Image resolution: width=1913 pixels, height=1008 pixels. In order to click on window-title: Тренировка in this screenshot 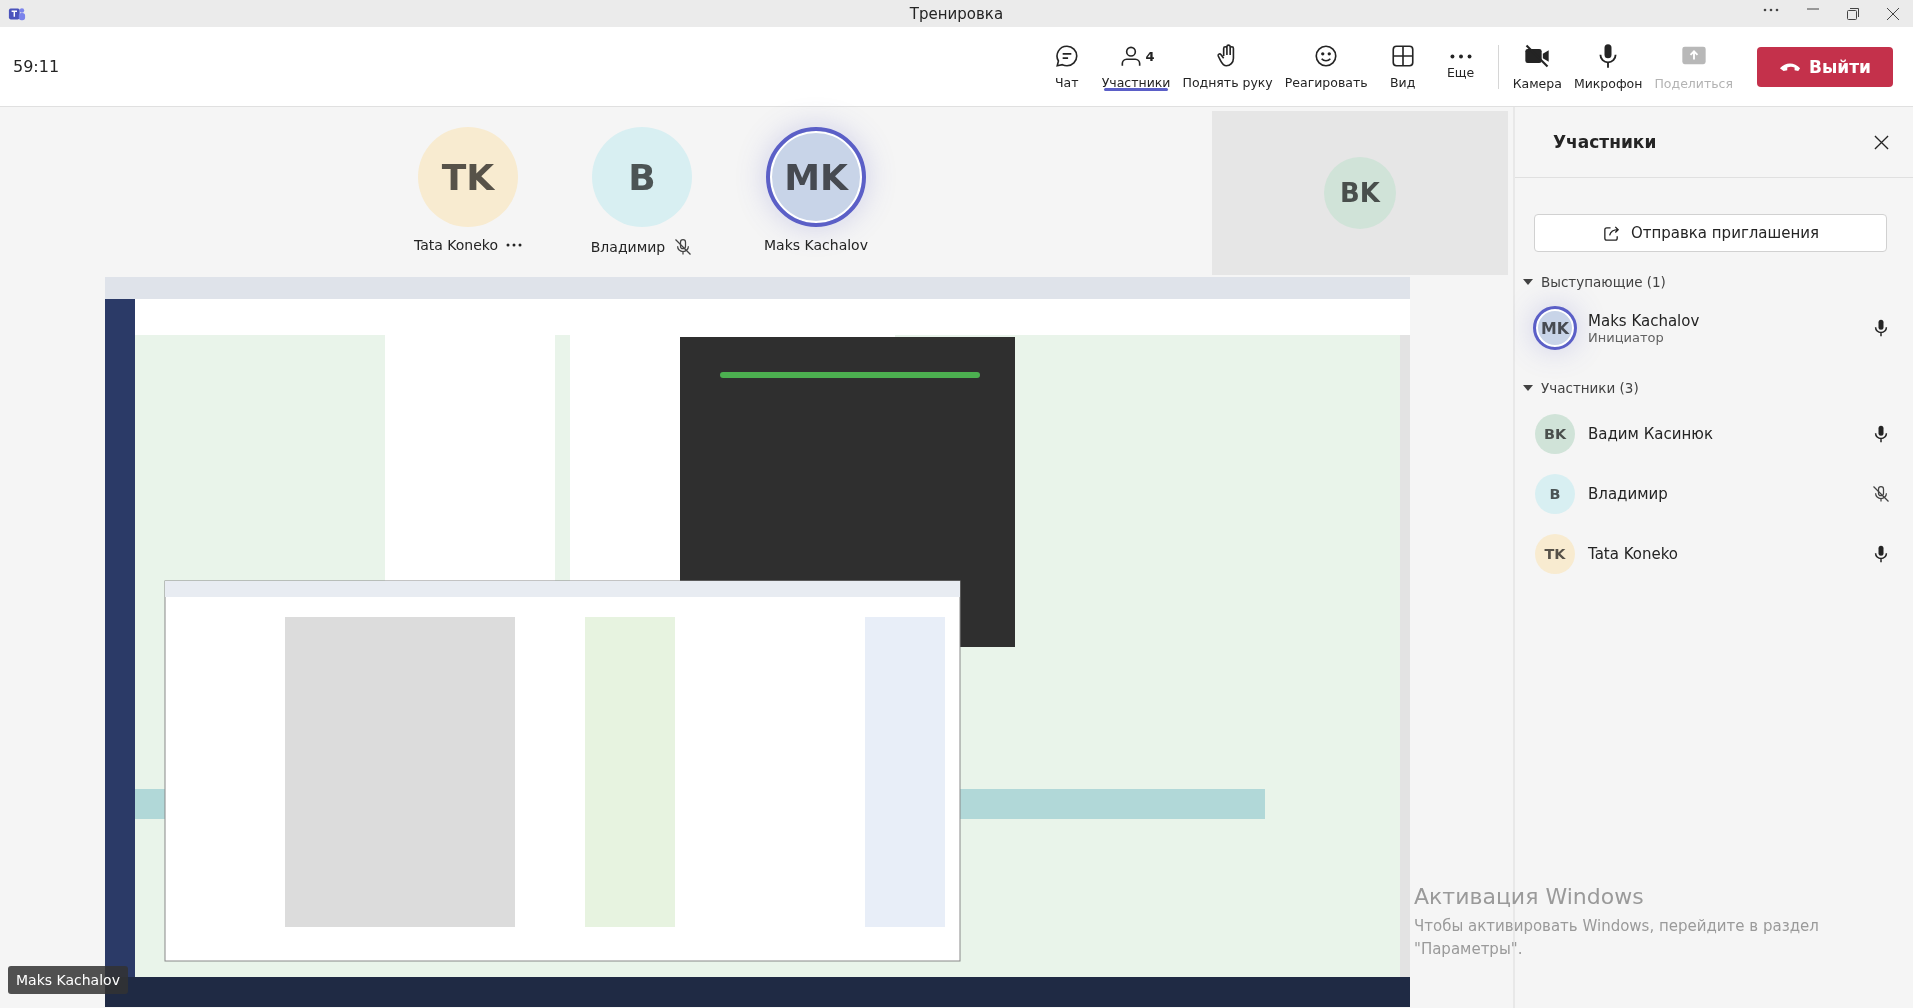, I will do `click(956, 13)`.